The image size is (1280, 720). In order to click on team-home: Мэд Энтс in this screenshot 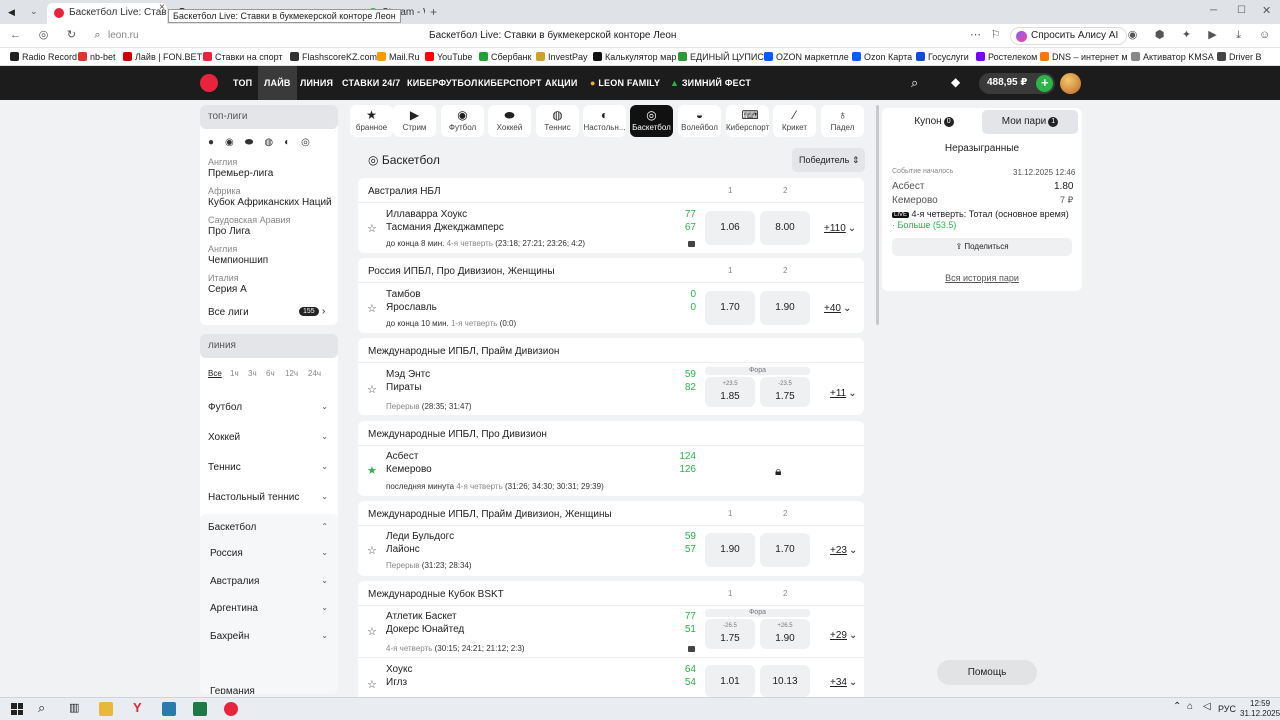, I will do `click(408, 374)`.